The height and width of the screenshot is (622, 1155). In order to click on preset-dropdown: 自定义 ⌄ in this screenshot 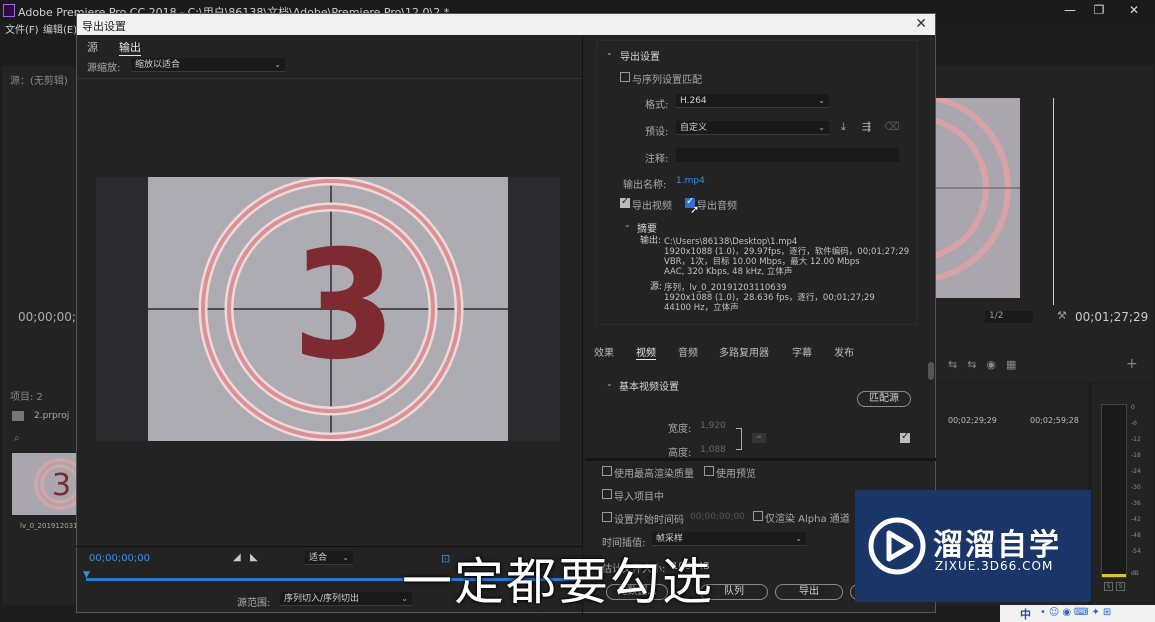, I will do `click(752, 128)`.